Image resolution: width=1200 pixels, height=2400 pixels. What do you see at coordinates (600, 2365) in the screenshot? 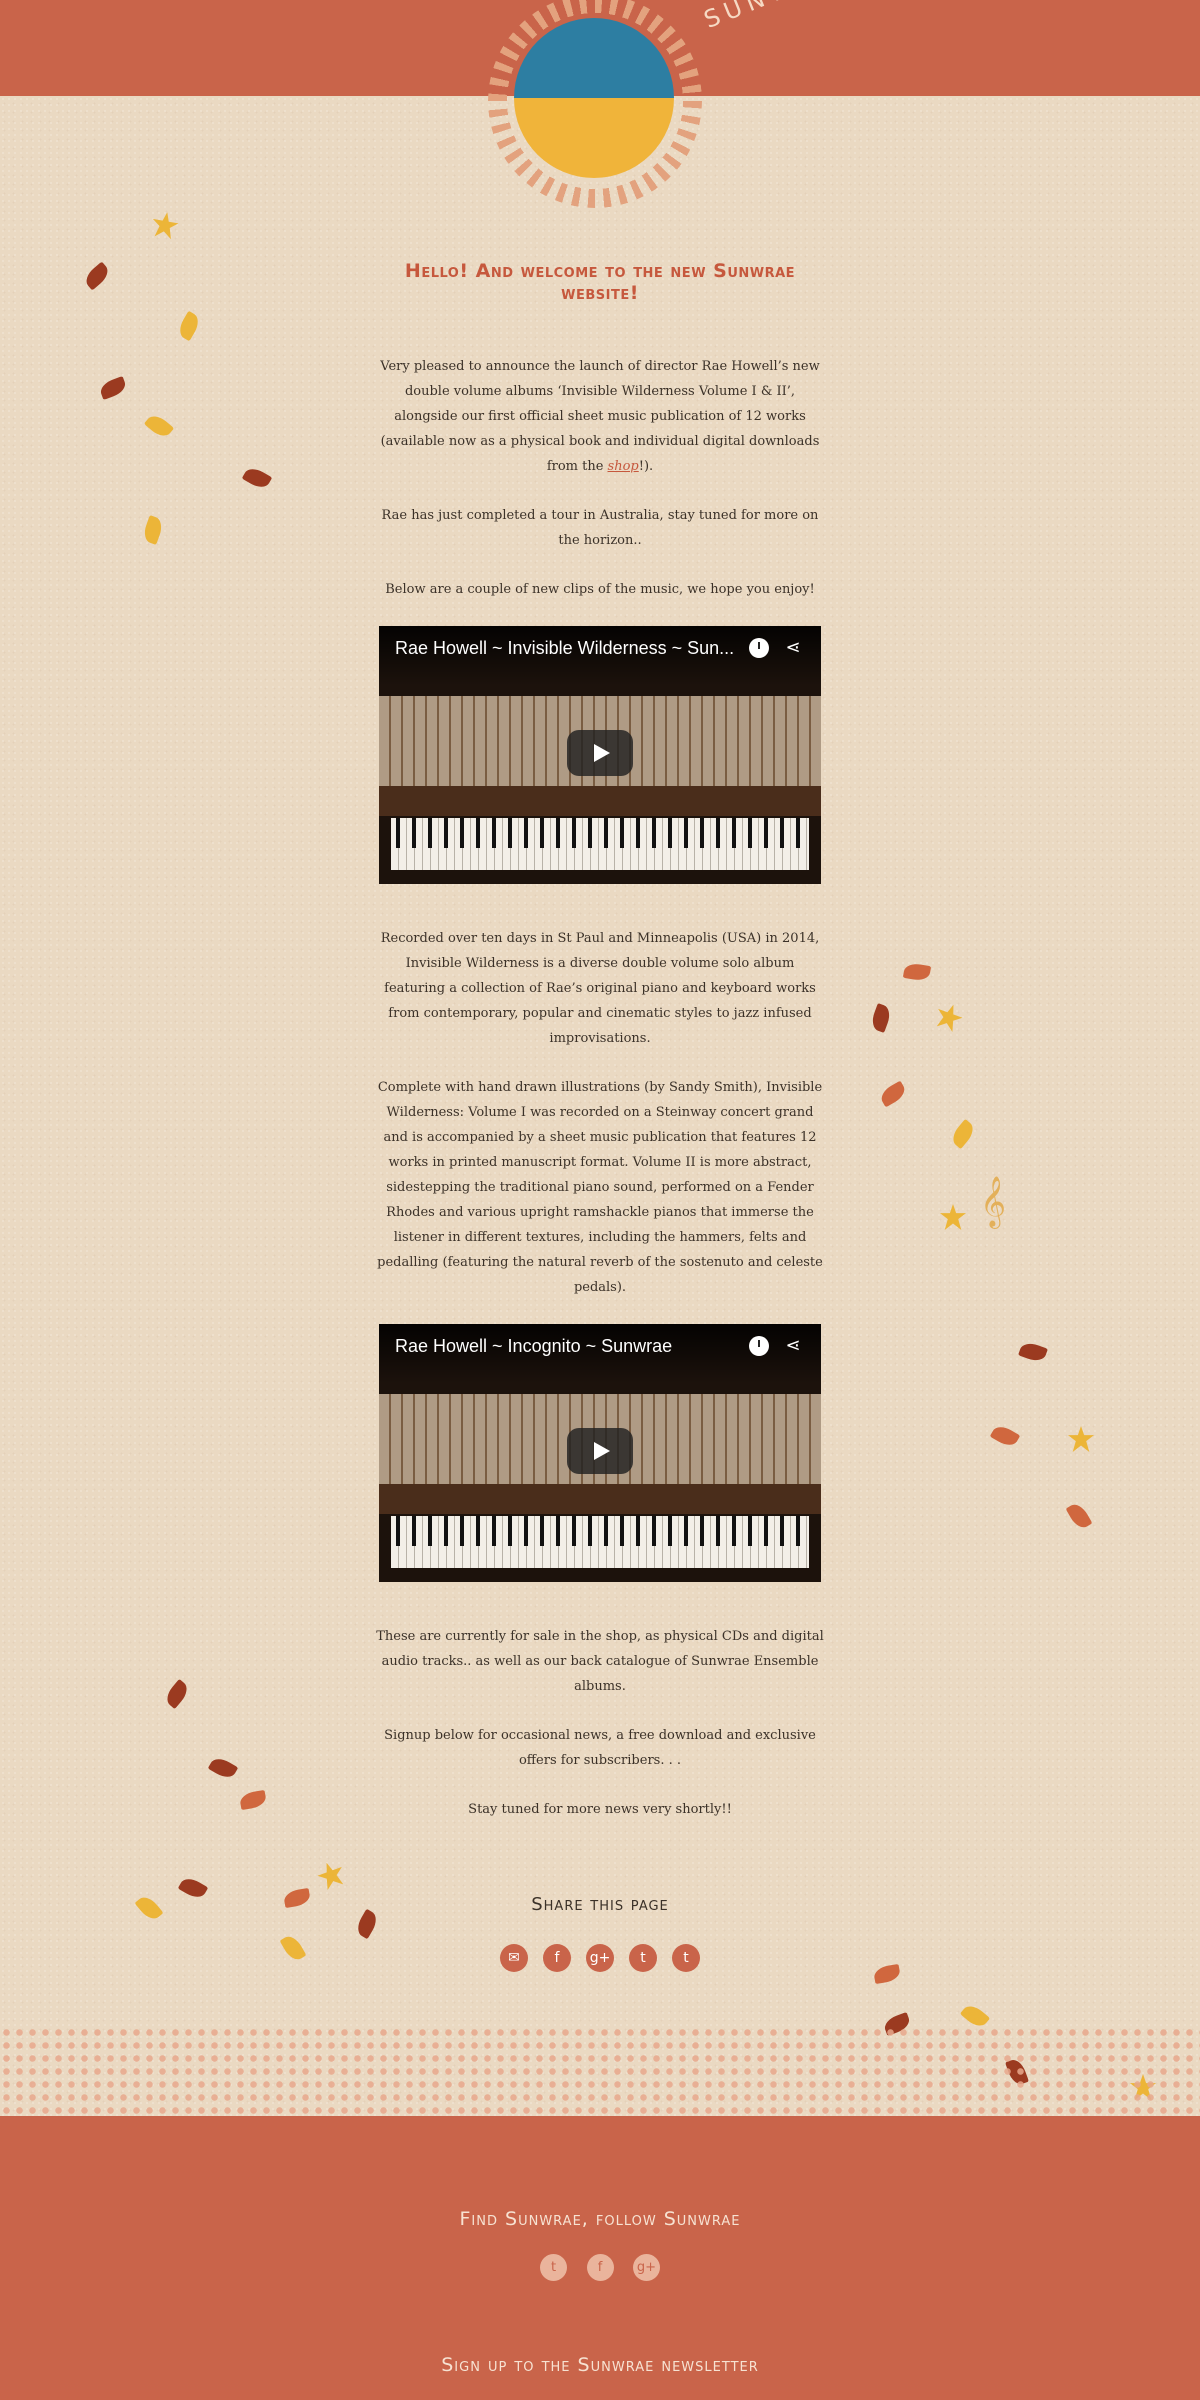
I see `newsletter-title: Sign up to the Sunwrae newsletter` at bounding box center [600, 2365].